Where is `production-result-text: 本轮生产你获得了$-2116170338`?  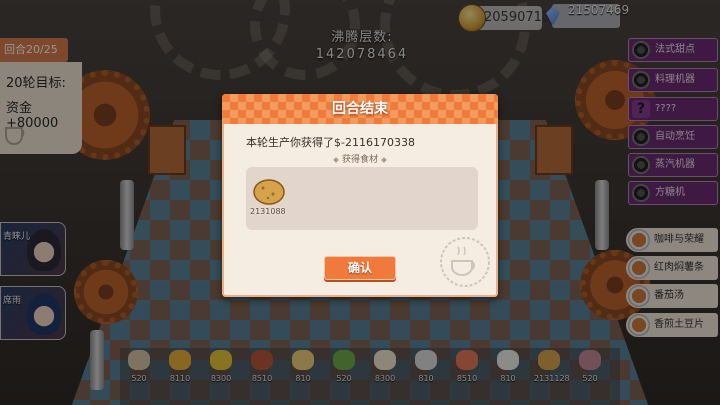 production-result-text: 本轮生产你获得了$-2116170338 is located at coordinates (330, 142).